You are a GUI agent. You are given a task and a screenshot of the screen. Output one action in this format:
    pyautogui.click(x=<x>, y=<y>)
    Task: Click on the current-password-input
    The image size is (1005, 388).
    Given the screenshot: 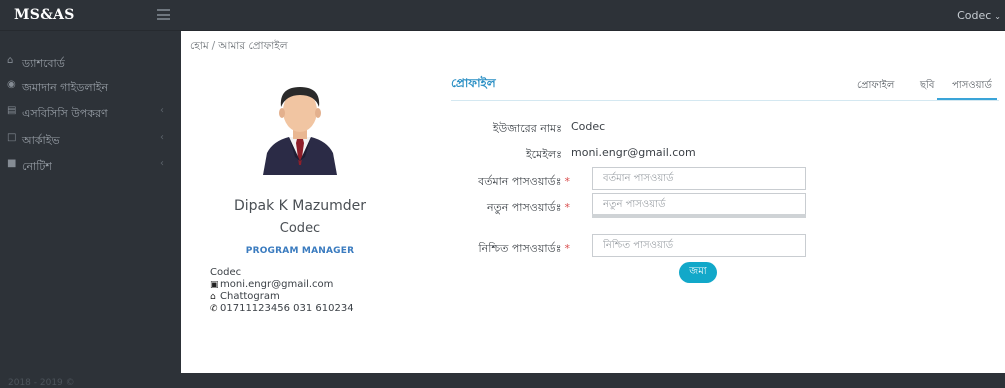 What is the action you would take?
    pyautogui.click(x=699, y=178)
    